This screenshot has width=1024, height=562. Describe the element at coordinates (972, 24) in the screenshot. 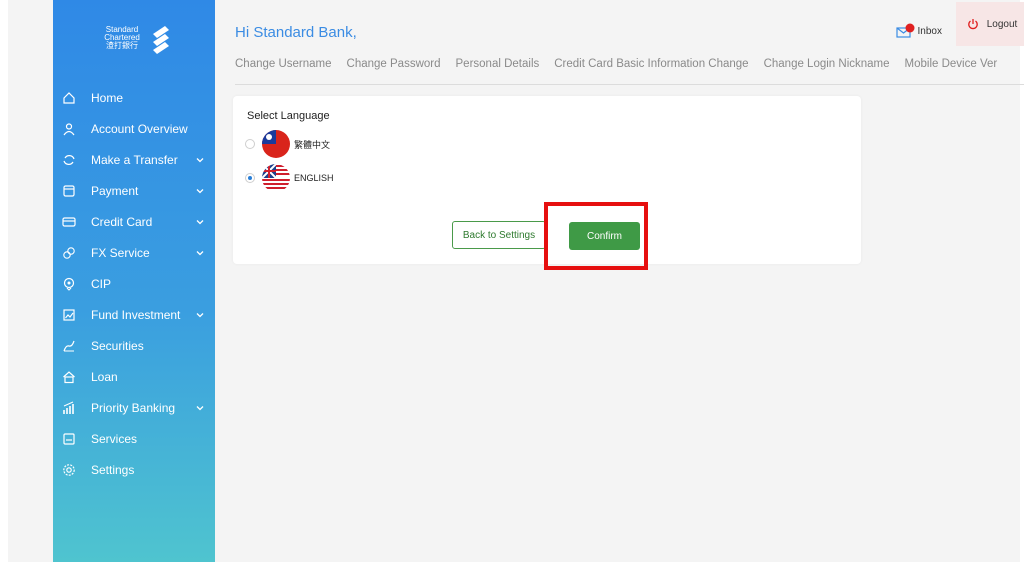

I see `power-icon` at that location.